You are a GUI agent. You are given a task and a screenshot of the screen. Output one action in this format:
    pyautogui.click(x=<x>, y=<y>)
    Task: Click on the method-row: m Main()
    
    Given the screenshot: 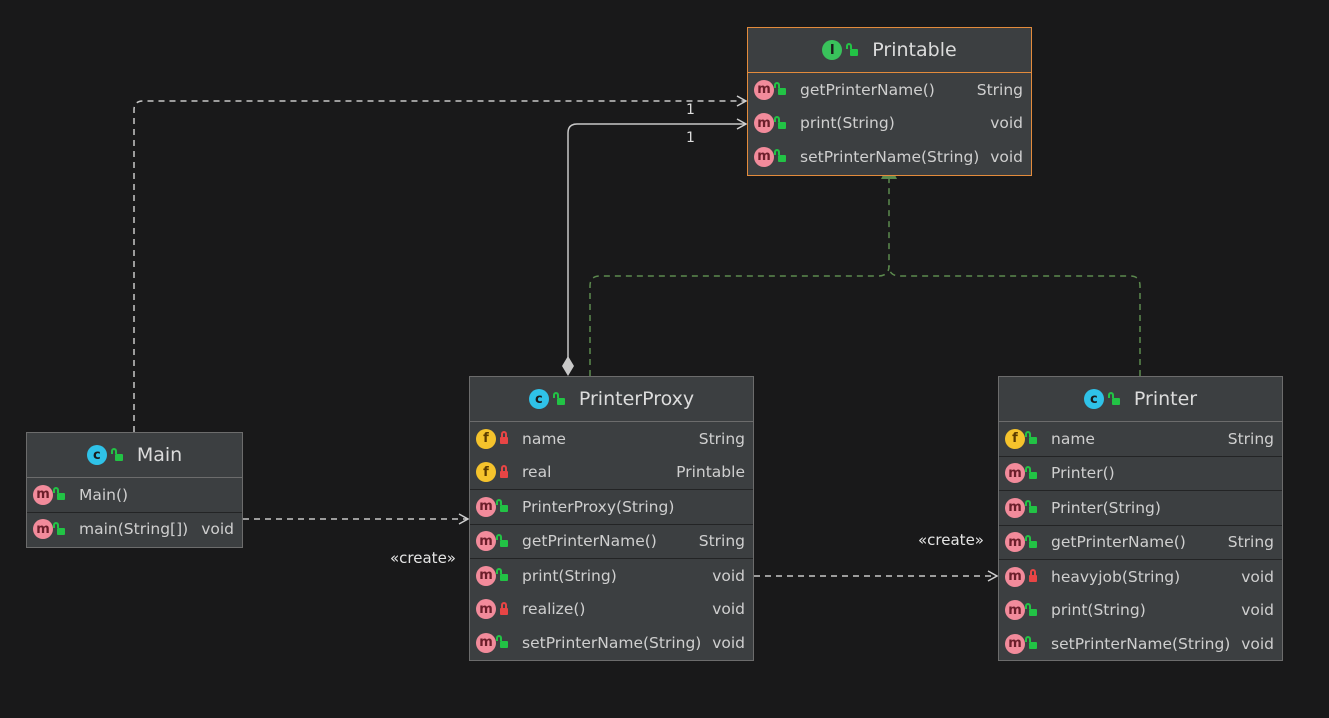 What is the action you would take?
    pyautogui.click(x=134, y=495)
    